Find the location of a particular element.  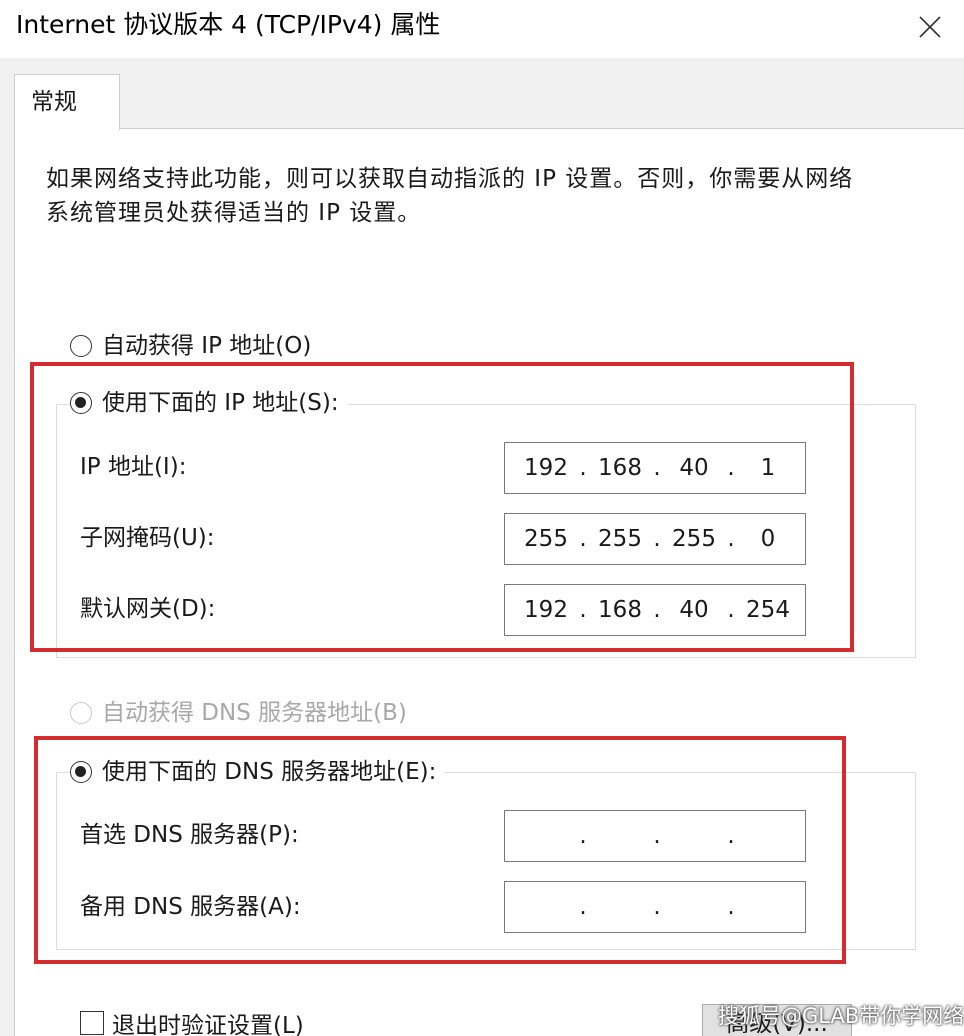

close-button is located at coordinates (930, 27).